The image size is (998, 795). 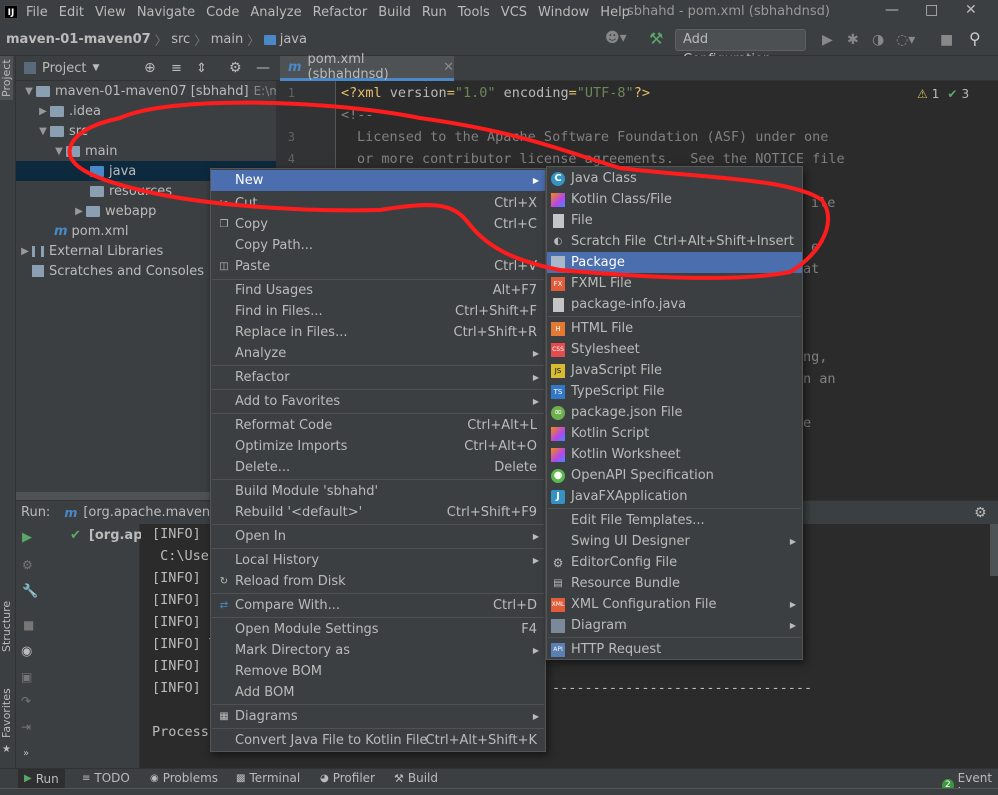 What do you see at coordinates (474, 12) in the screenshot?
I see `menu-tools: Tools` at bounding box center [474, 12].